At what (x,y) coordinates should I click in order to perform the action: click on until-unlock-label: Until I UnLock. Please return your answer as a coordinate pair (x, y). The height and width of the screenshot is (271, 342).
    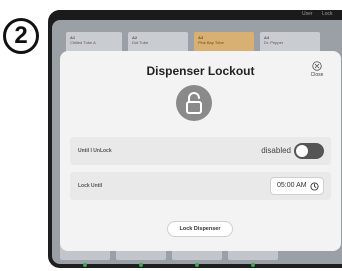
    Looking at the image, I should click on (95, 151).